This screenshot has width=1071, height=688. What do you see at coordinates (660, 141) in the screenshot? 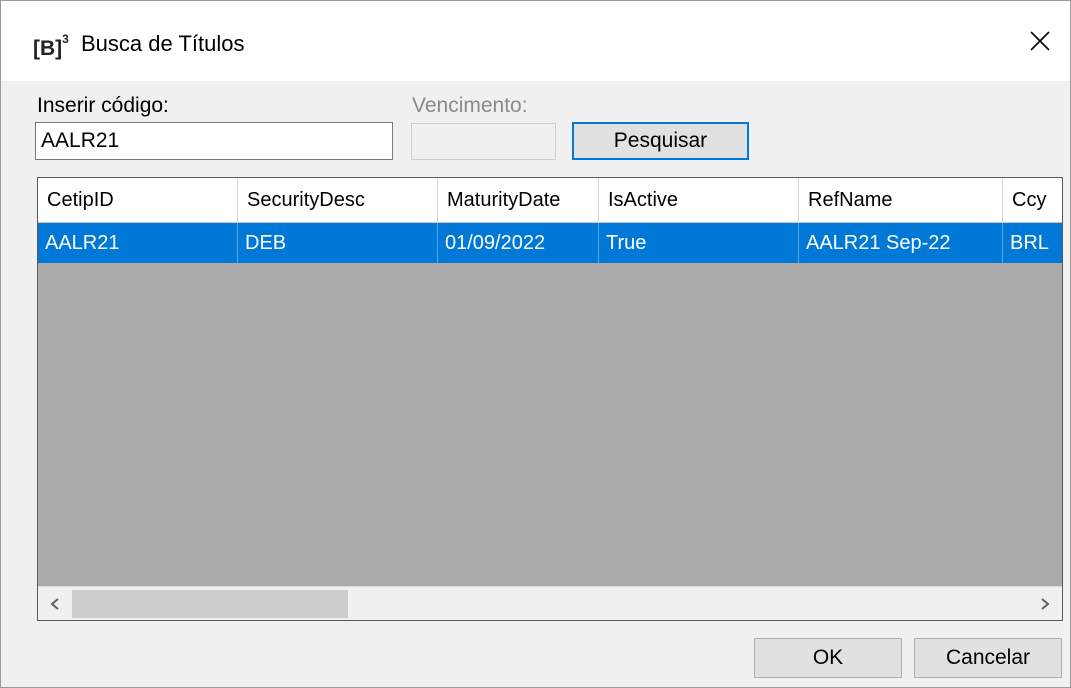
I see `search-button: Pesquisar` at bounding box center [660, 141].